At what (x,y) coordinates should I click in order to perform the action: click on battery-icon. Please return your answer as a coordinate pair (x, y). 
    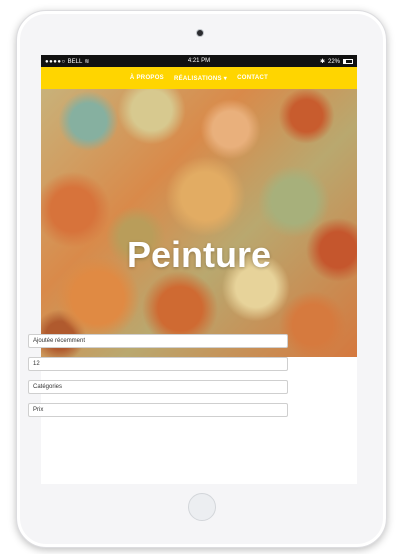
    Looking at the image, I should click on (348, 61).